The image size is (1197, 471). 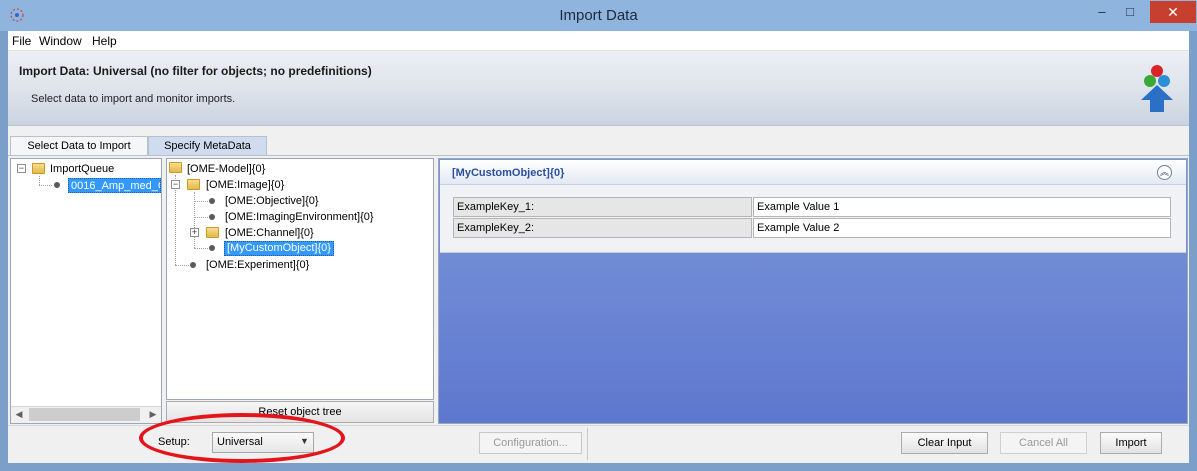 What do you see at coordinates (19, 414) in the screenshot?
I see `scroll-left-icon: ◀` at bounding box center [19, 414].